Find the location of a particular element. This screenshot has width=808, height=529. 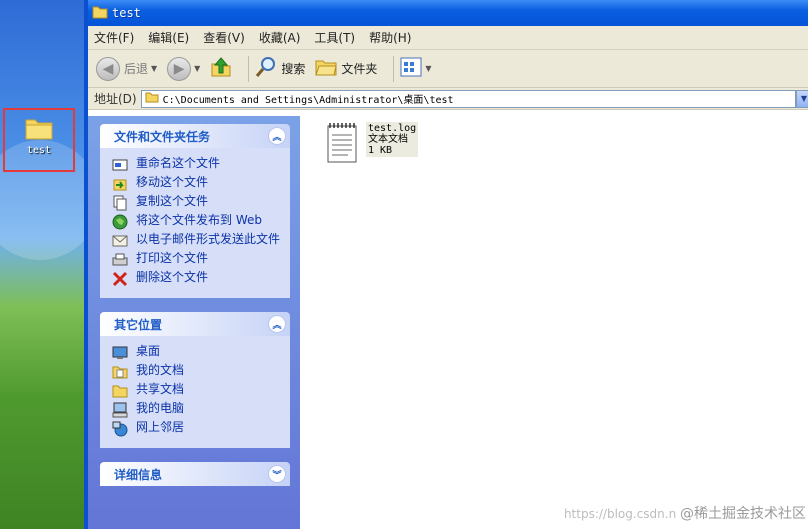

search-button: 搜索 is located at coordinates (280, 68).